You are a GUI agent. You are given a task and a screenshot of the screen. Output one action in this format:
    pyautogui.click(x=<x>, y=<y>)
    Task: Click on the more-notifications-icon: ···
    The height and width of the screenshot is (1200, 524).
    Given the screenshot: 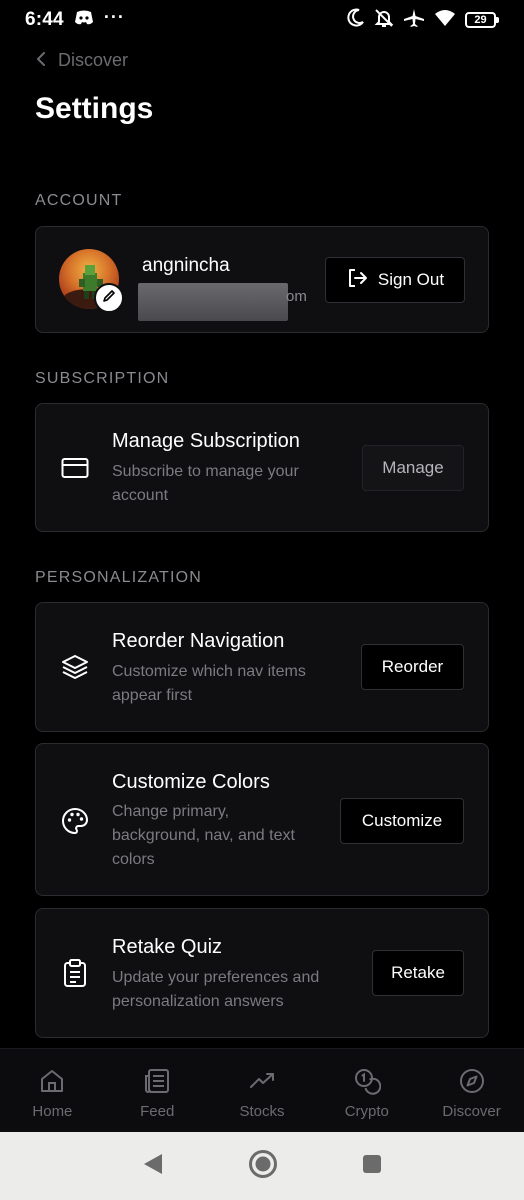 What is the action you would take?
    pyautogui.click(x=114, y=16)
    